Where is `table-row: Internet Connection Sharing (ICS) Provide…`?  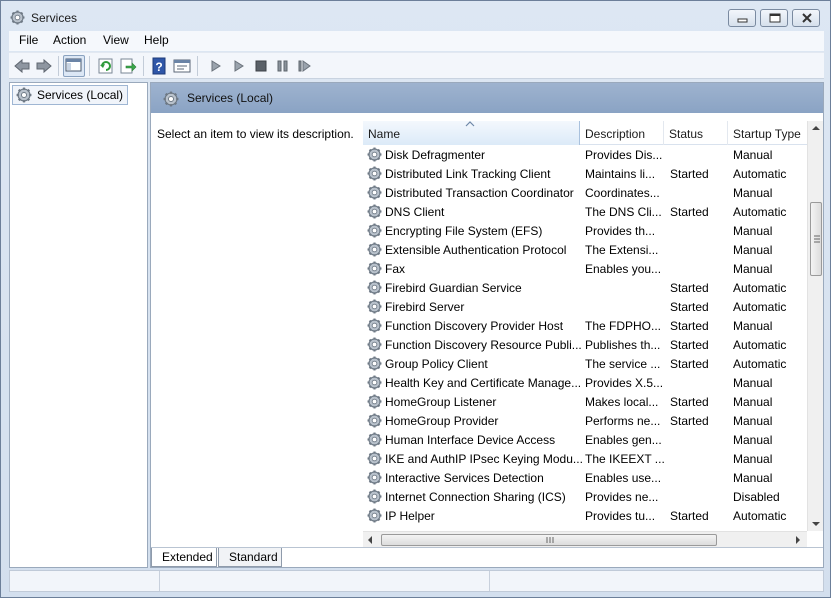
table-row: Internet Connection Sharing (ICS) Provide… is located at coordinates (585, 496).